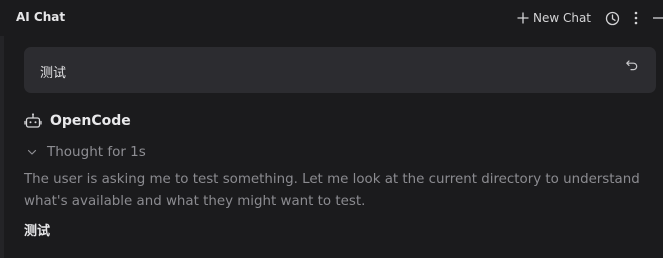 The width and height of the screenshot is (663, 258). Describe the element at coordinates (96, 152) in the screenshot. I see `thought-label: Thought for 1s` at that location.